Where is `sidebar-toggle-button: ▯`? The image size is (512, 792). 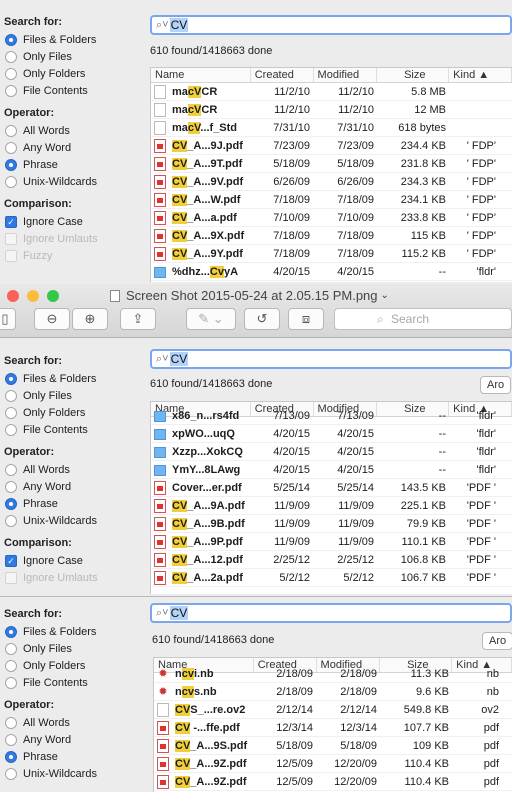 sidebar-toggle-button: ▯ is located at coordinates (8, 319).